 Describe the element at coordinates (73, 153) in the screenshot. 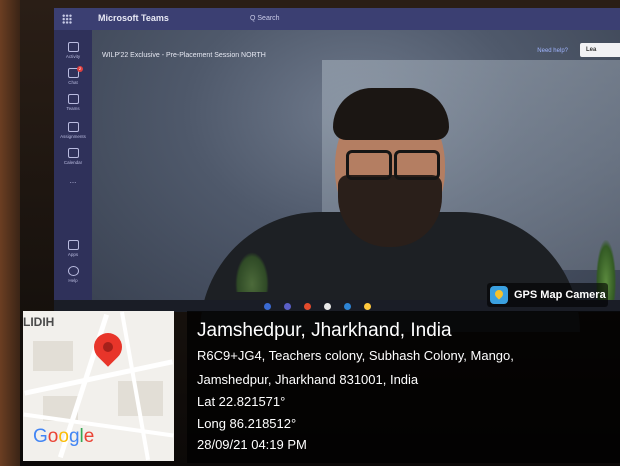

I see `calendar-icon` at that location.